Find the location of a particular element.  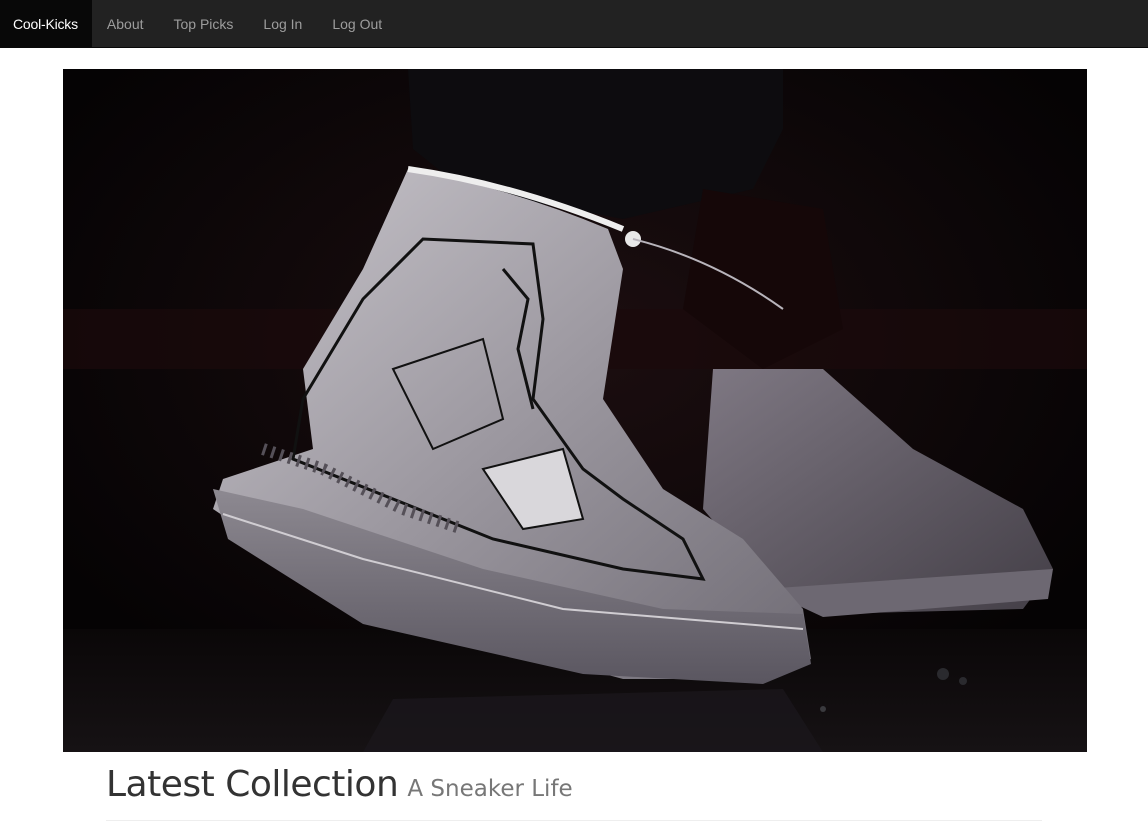

heading-divider is located at coordinates (574, 820).